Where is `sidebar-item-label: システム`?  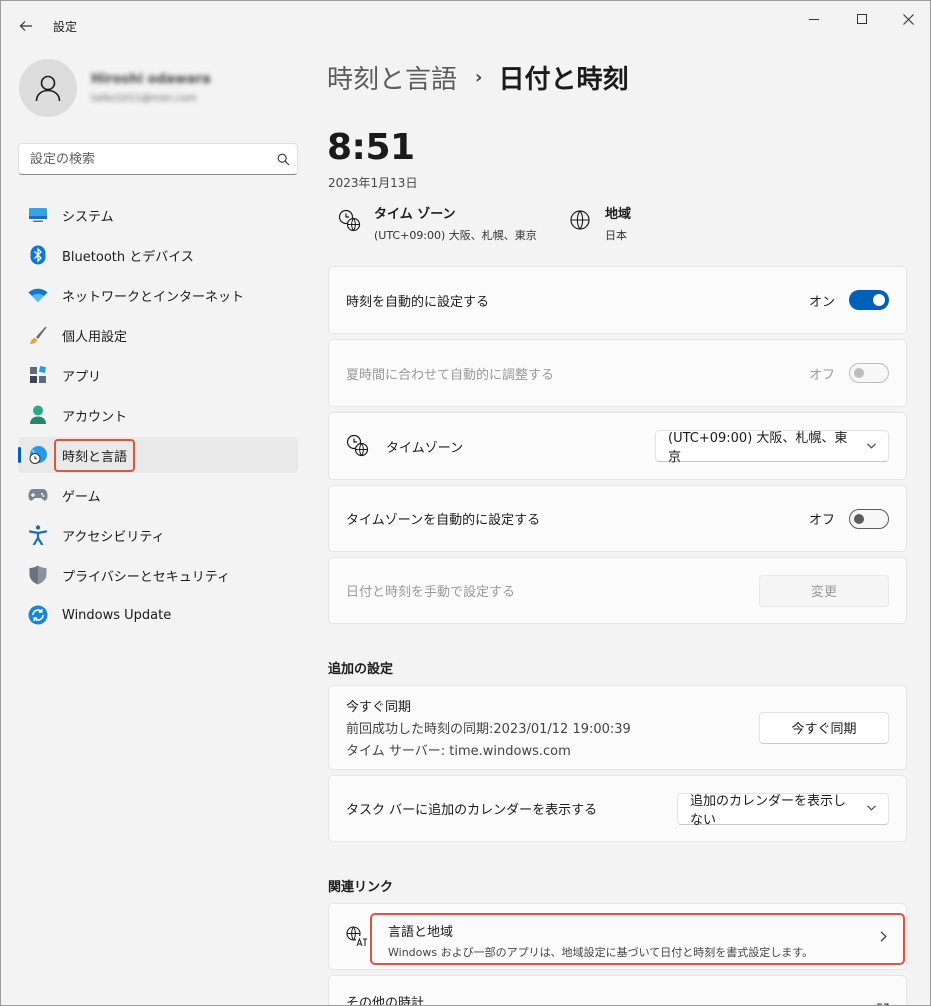 sidebar-item-label: システム is located at coordinates (88, 217).